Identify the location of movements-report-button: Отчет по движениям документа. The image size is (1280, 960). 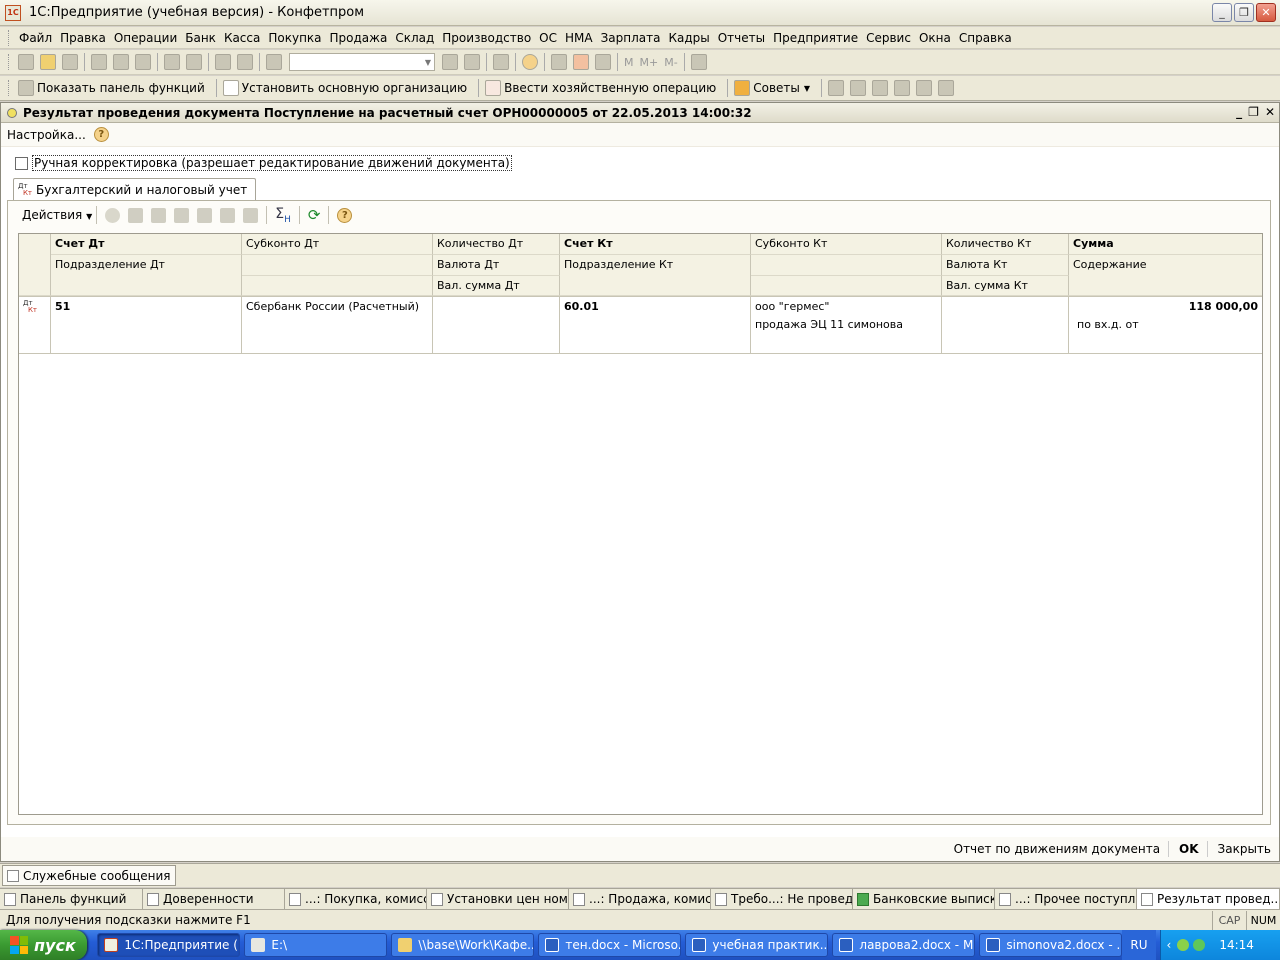
(1057, 849).